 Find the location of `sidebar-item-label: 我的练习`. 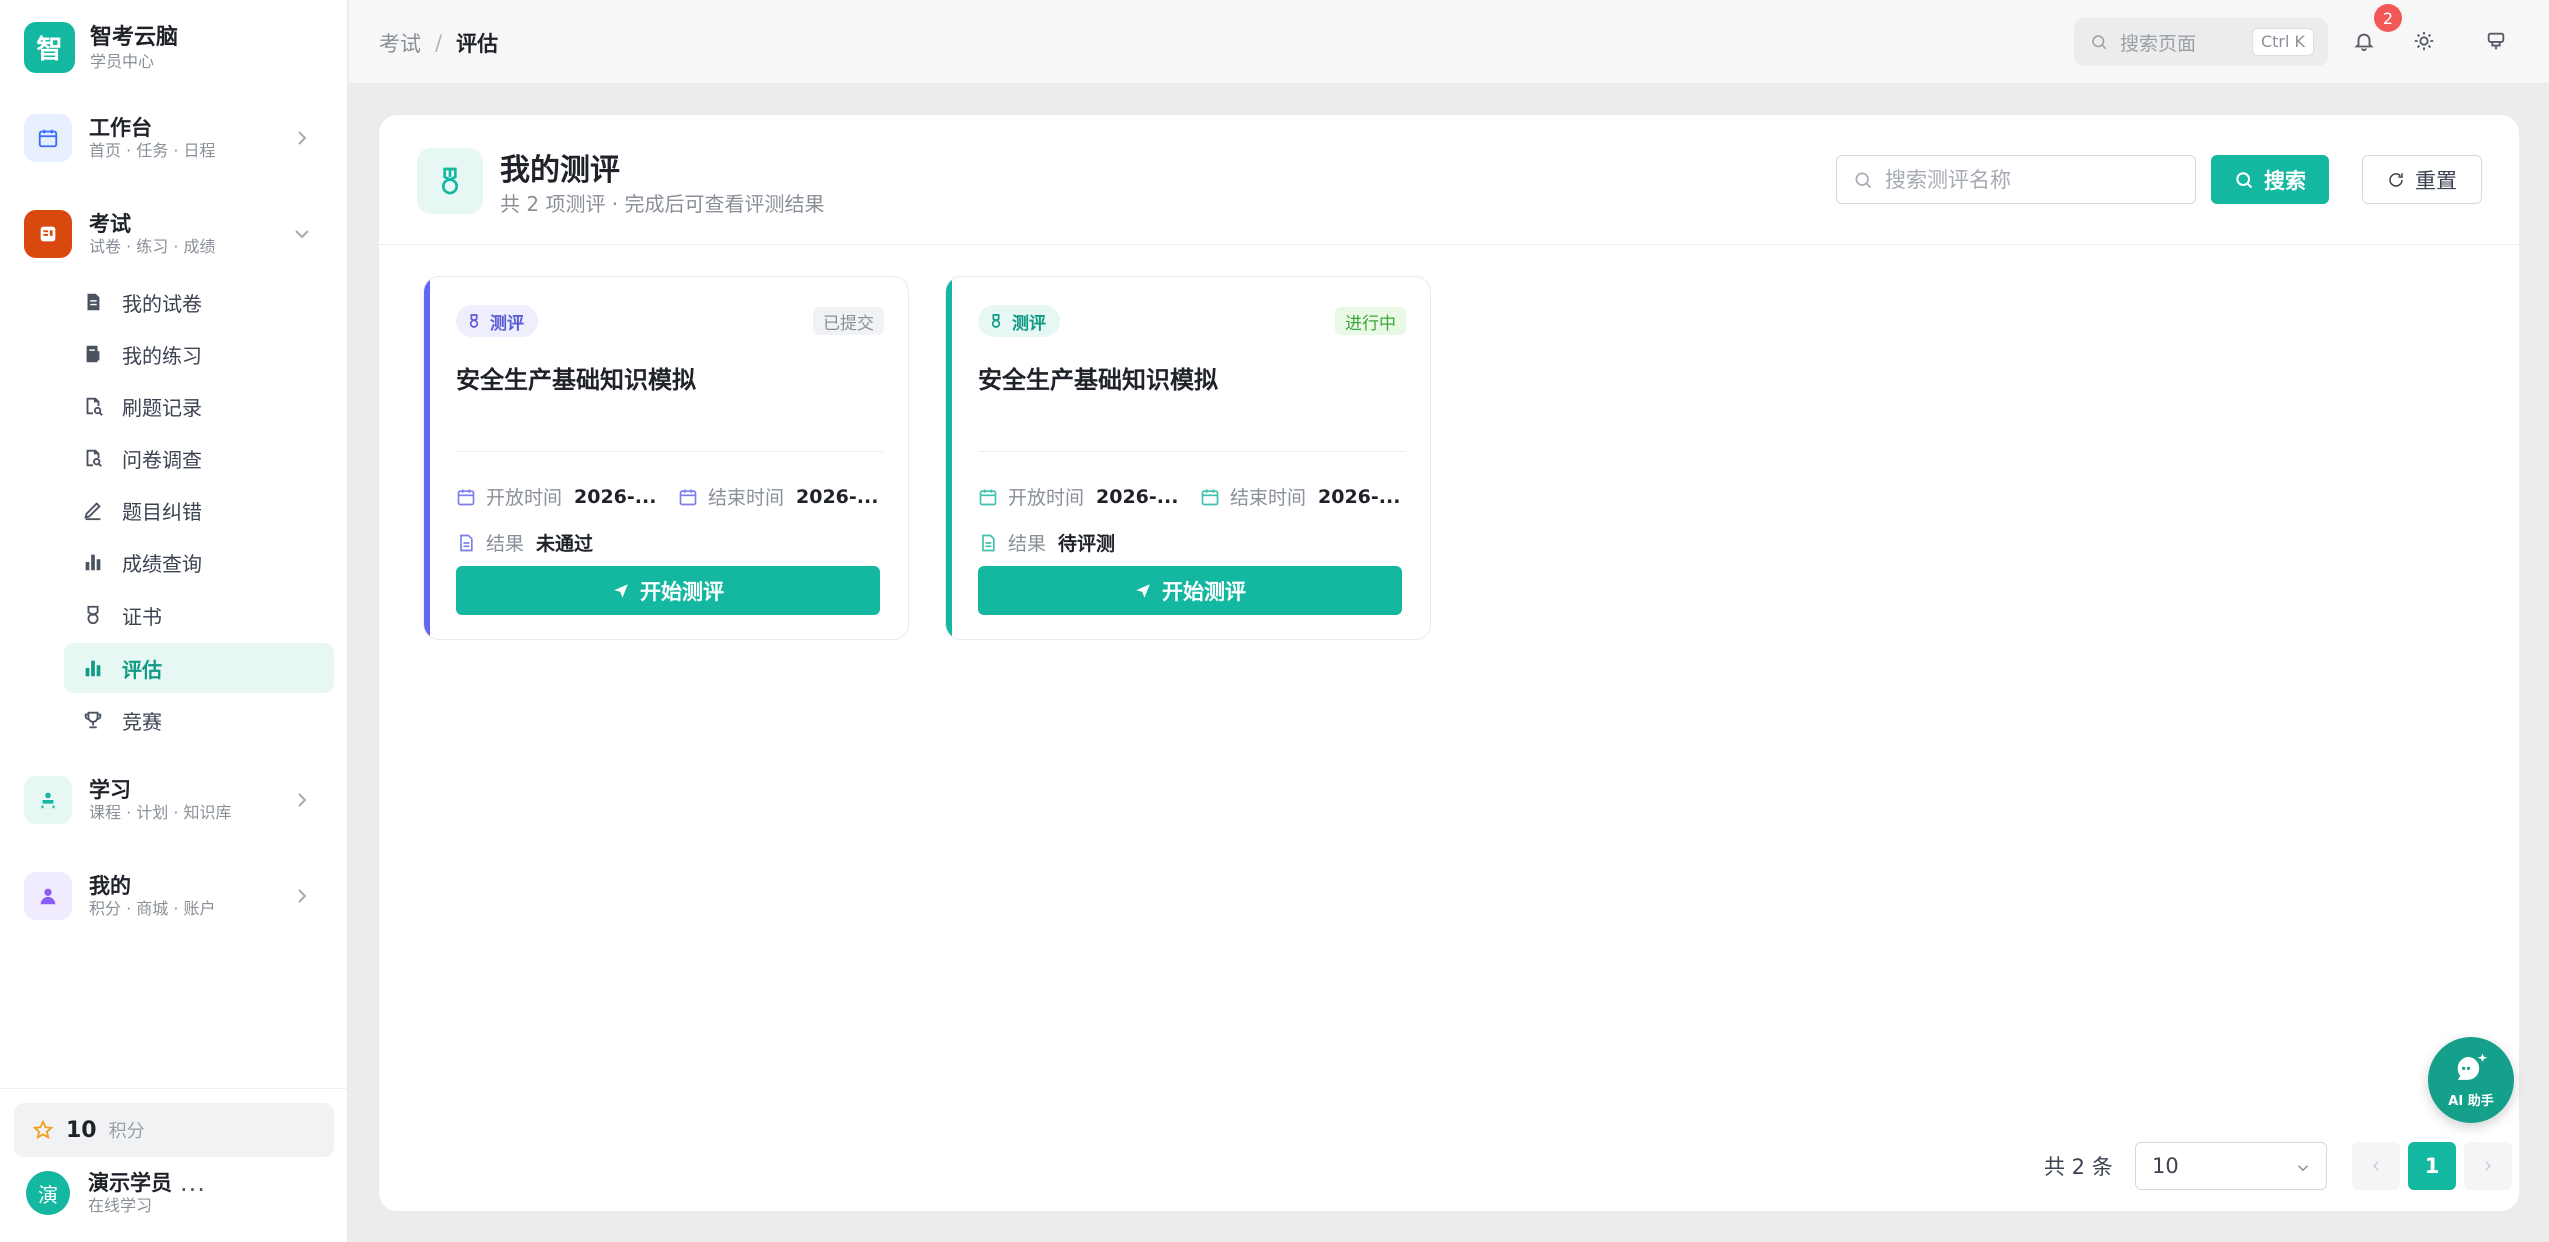

sidebar-item-label: 我的练习 is located at coordinates (162, 355).